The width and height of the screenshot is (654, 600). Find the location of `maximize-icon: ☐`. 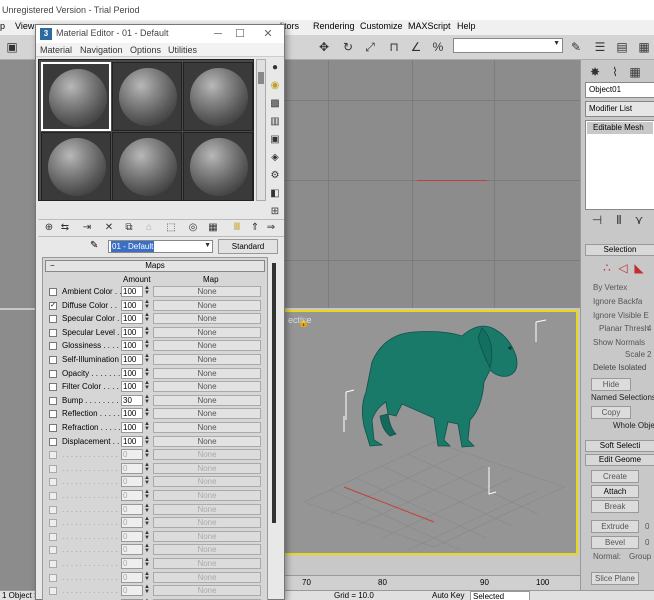

maximize-icon: ☐ is located at coordinates (240, 34).